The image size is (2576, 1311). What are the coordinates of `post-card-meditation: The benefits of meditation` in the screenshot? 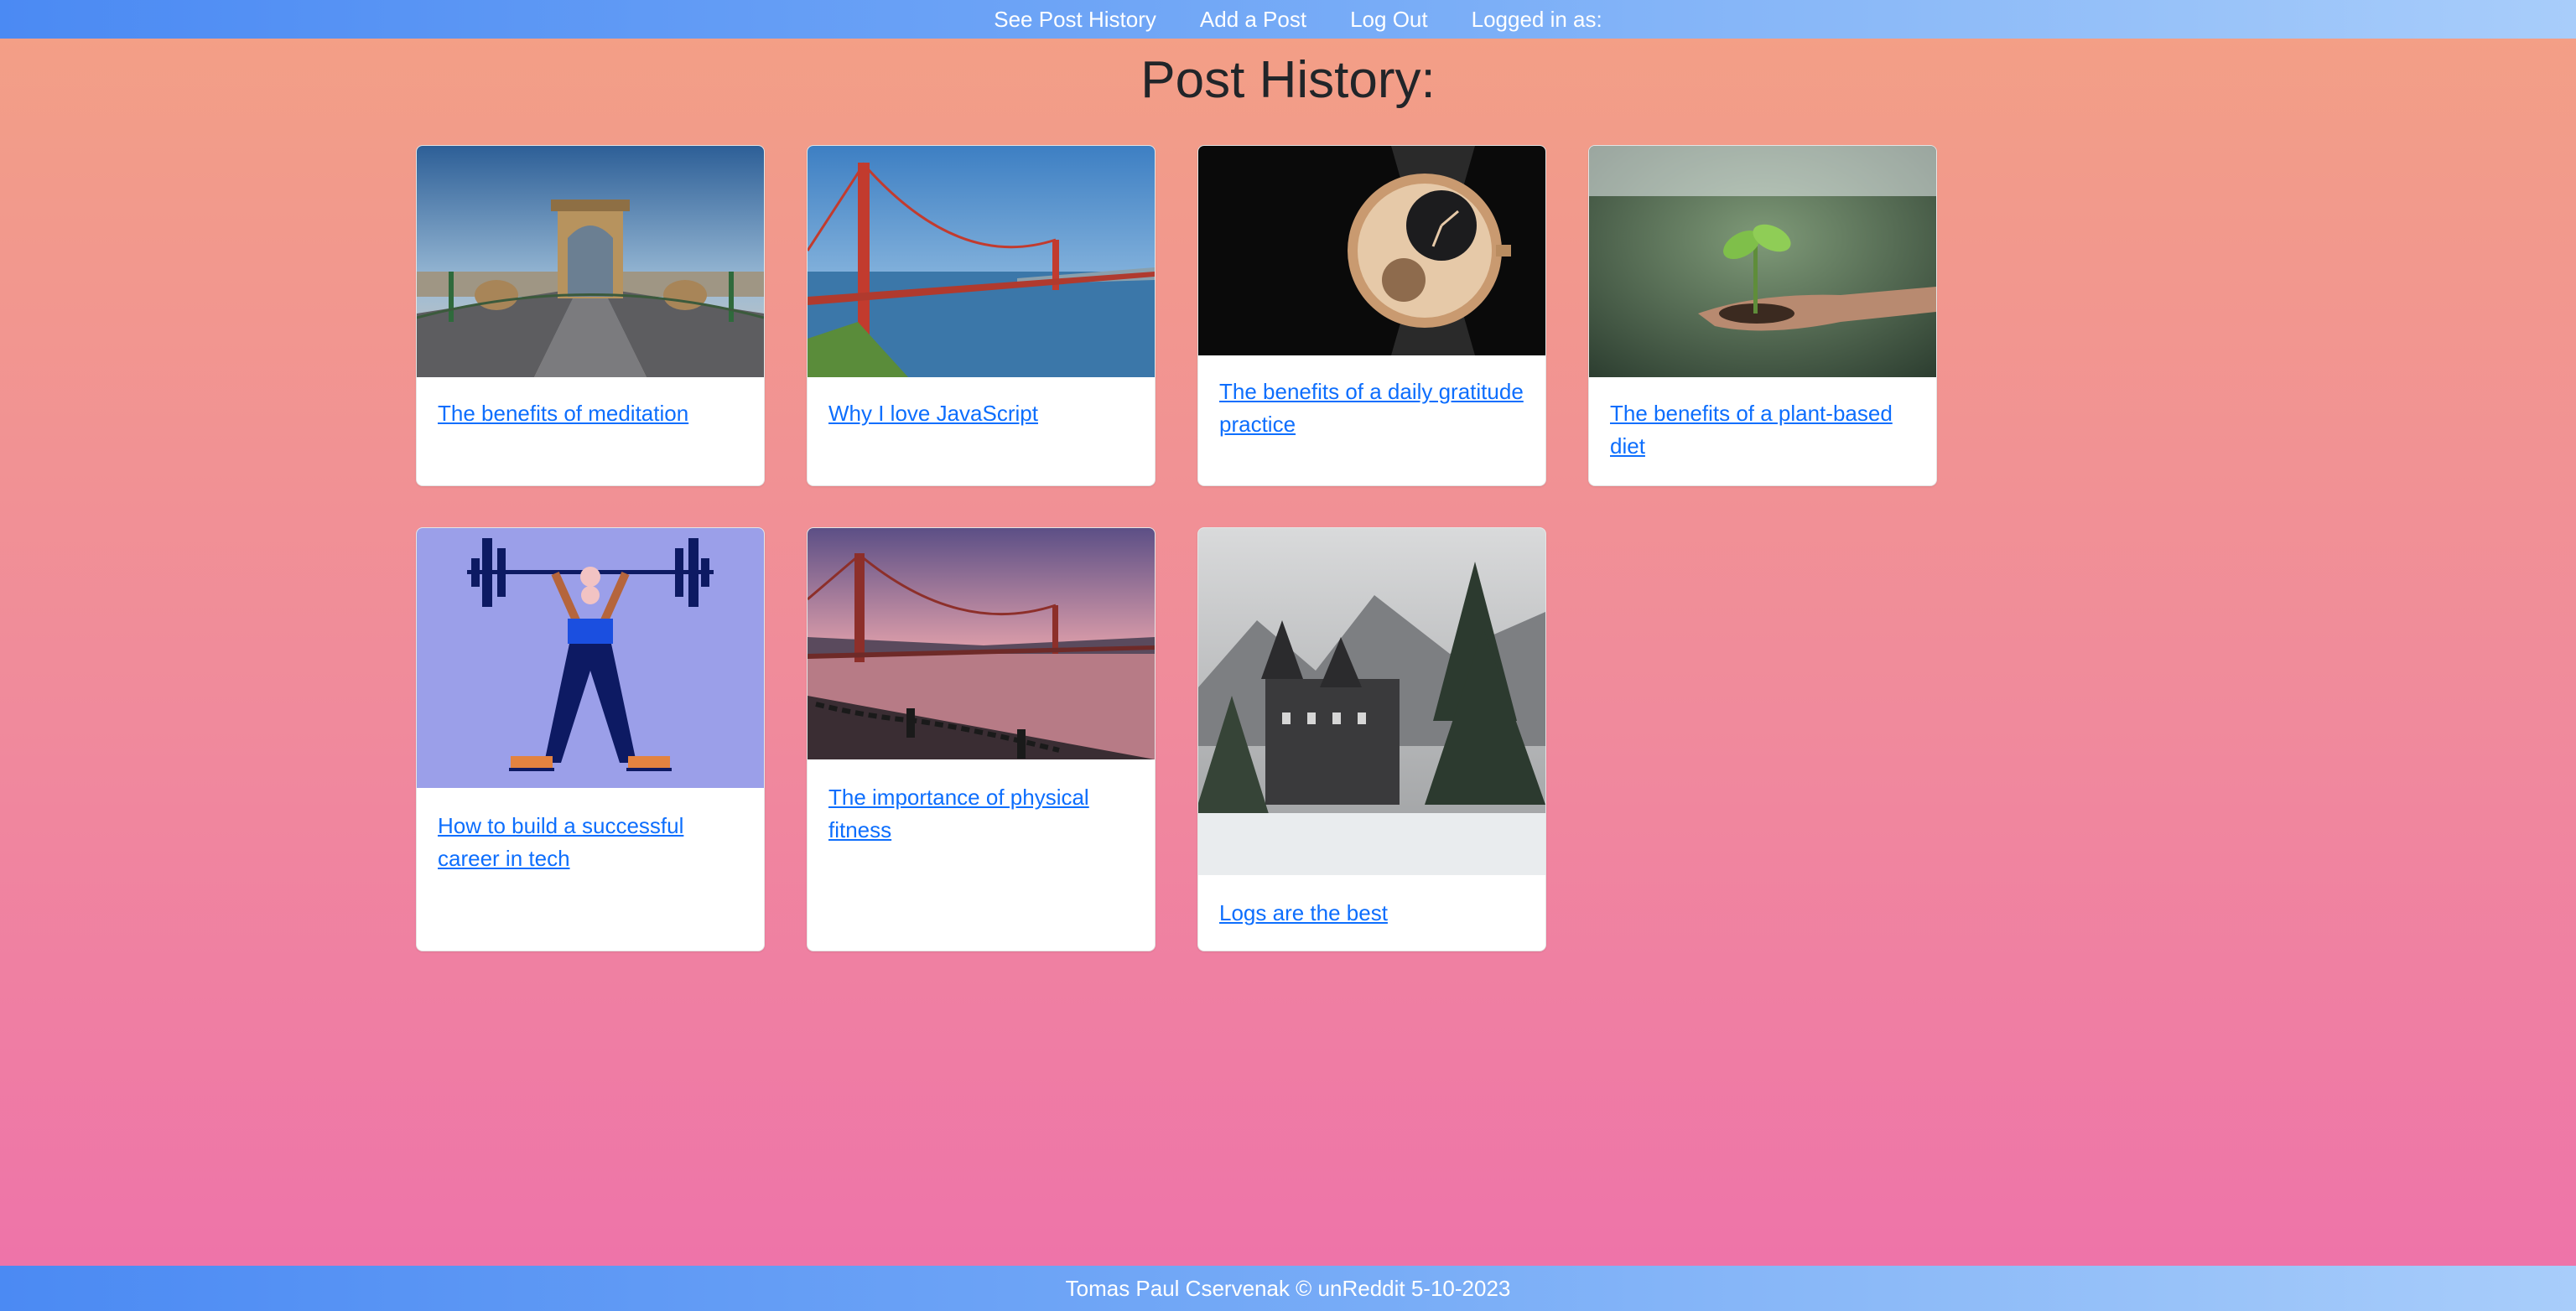 It's located at (590, 315).